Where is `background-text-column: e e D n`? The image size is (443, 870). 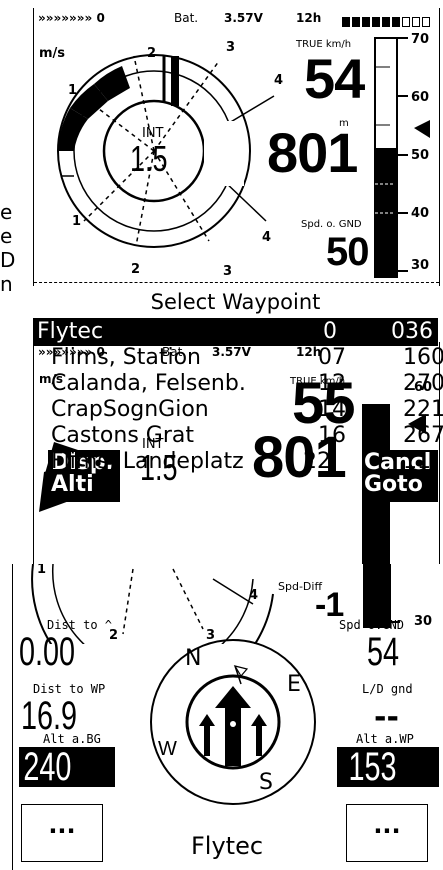 background-text-column: e e D n is located at coordinates (8, 248).